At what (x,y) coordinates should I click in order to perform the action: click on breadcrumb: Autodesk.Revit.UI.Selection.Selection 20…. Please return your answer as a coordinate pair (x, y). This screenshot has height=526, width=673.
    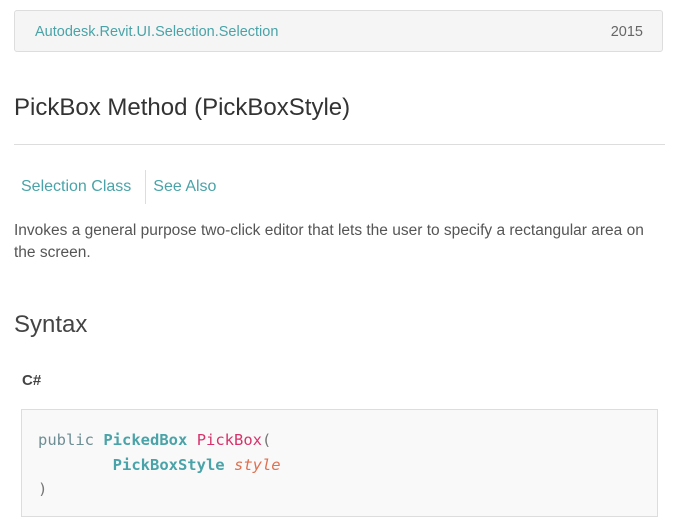
    Looking at the image, I should click on (338, 31).